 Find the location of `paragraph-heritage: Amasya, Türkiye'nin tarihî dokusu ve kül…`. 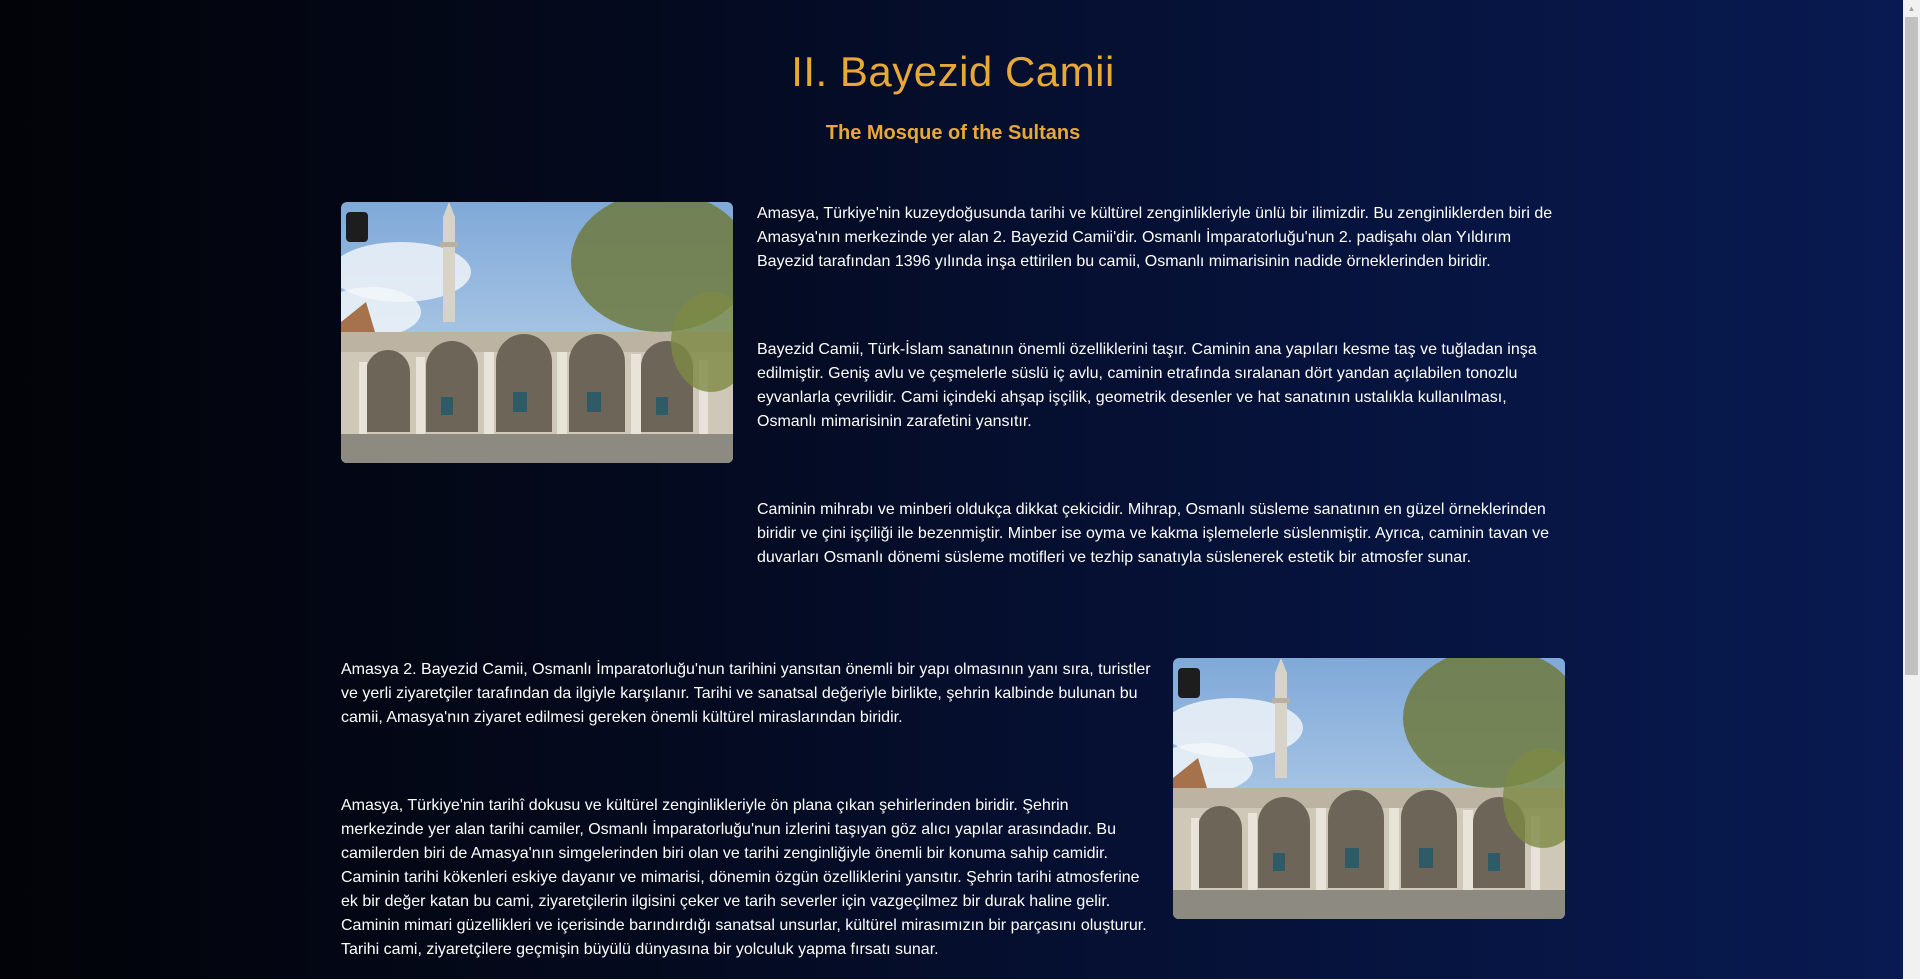

paragraph-heritage: Amasya, Türkiye'nin tarihî dokusu ve kül… is located at coordinates (744, 877).